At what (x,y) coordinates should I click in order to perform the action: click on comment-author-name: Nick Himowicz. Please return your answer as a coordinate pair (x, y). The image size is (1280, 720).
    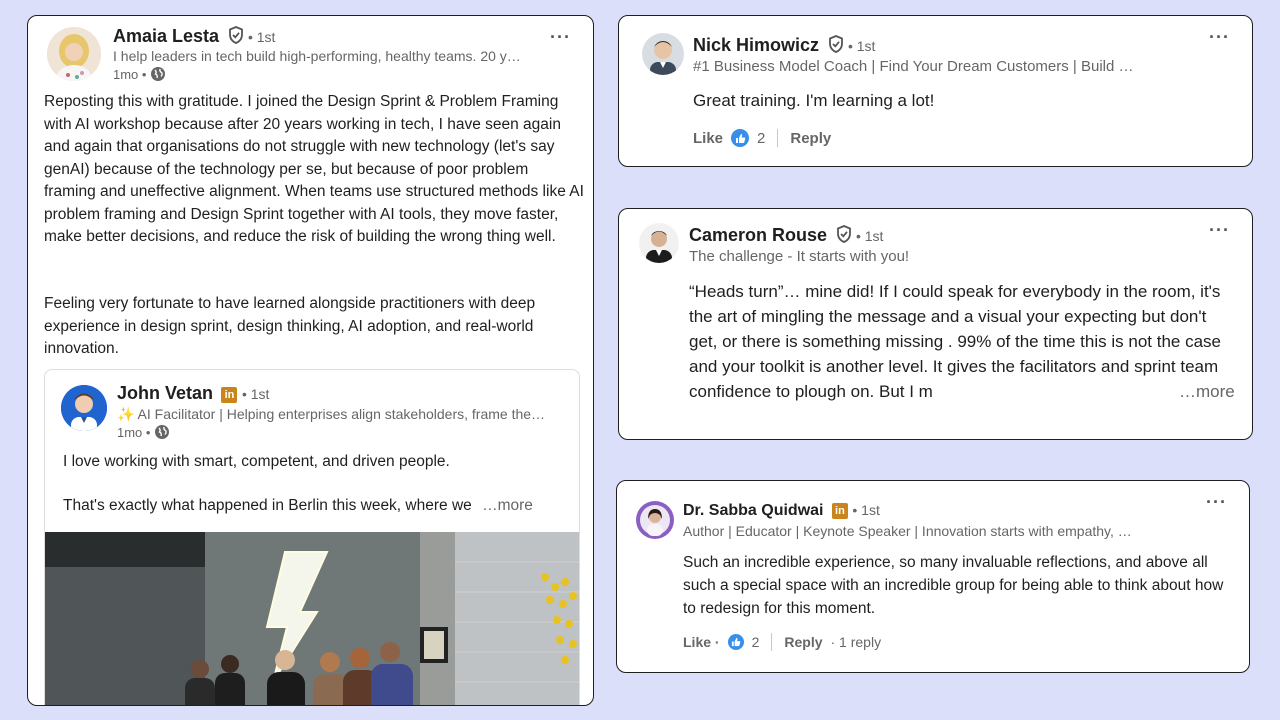
    Looking at the image, I should click on (756, 45).